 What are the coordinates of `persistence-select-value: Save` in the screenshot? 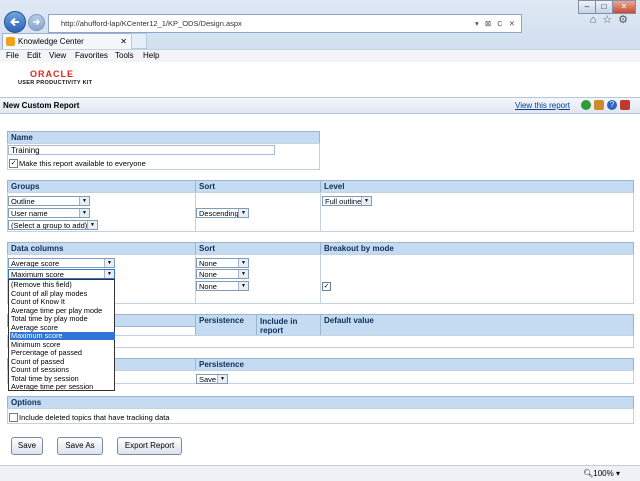 It's located at (208, 379).